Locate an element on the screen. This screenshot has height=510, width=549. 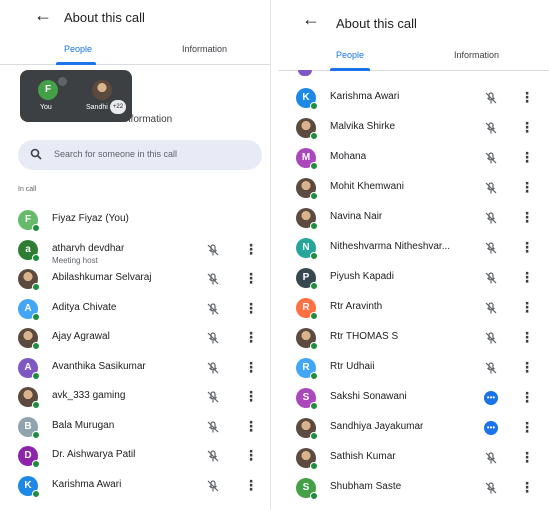
participant-row: Navina Nair ⋮ is located at coordinates (413, 219).